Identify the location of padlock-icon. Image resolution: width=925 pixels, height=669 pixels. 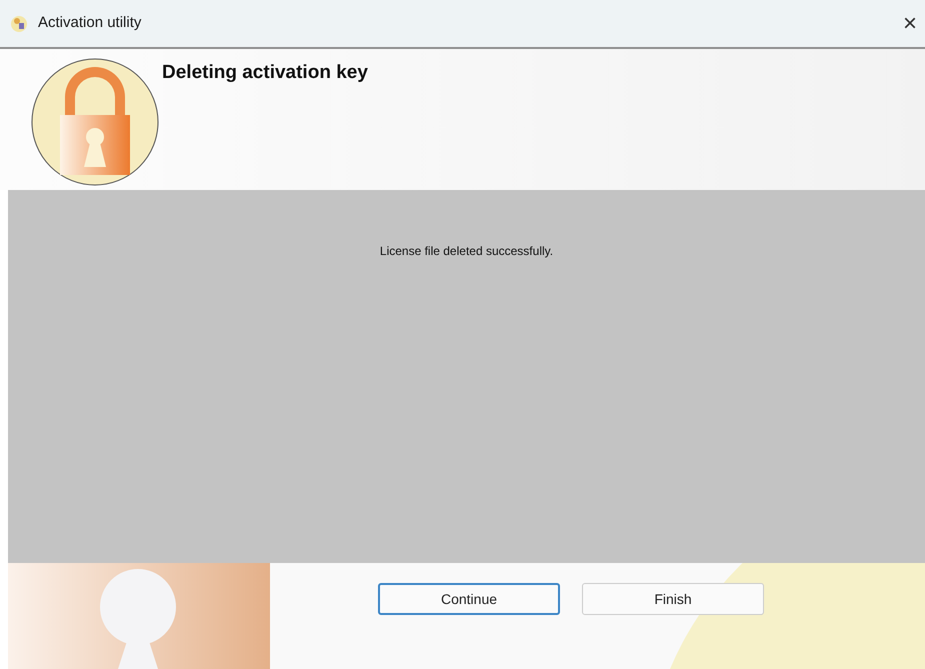
(95, 122).